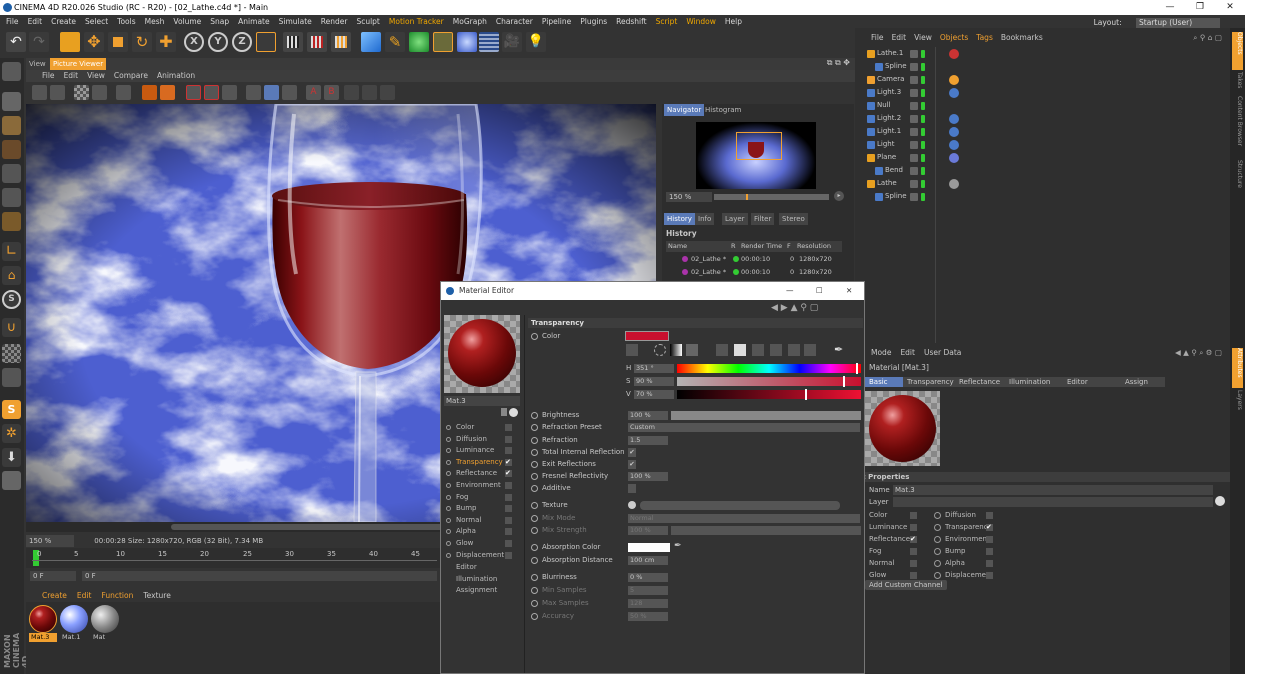 This screenshot has width=1280, height=674. I want to click on render-settings-icon, so click(341, 42).